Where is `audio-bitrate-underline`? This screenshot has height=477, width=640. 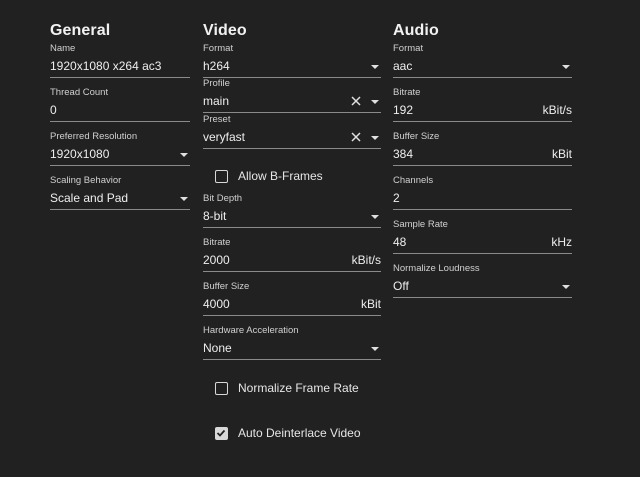
audio-bitrate-underline is located at coordinates (482, 121).